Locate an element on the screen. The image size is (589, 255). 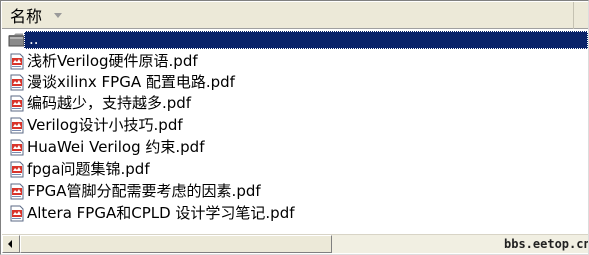
file-name: Verilog设计小技巧.pdf is located at coordinates (105, 125).